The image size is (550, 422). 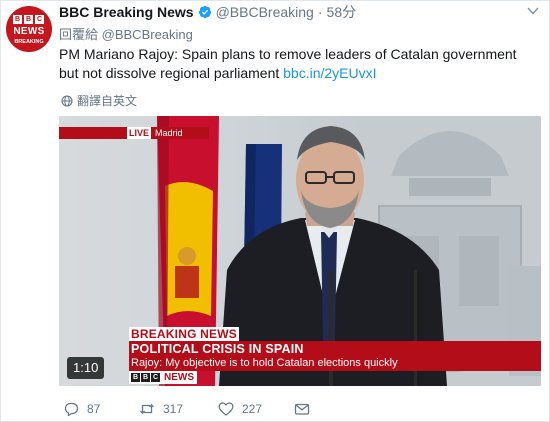 I want to click on globe-icon, so click(x=67, y=100).